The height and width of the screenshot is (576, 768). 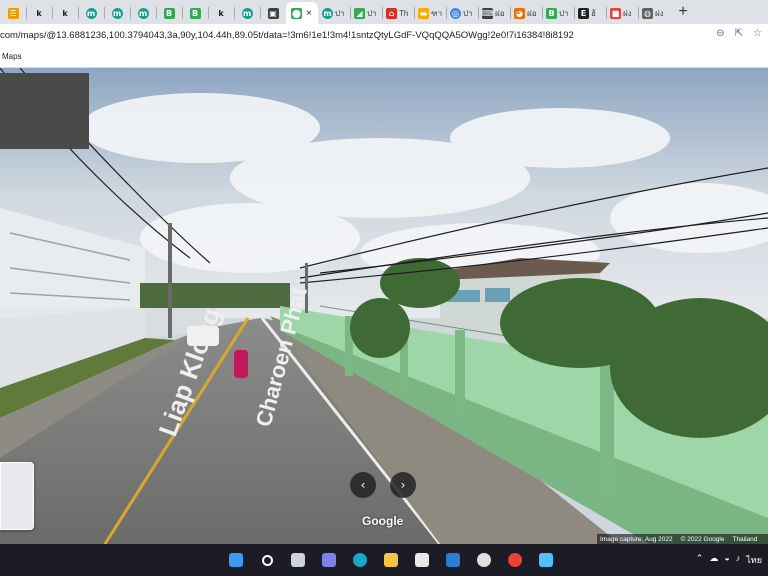 What do you see at coordinates (519, 13) in the screenshot?
I see `orange-app-icon: ◕` at bounding box center [519, 13].